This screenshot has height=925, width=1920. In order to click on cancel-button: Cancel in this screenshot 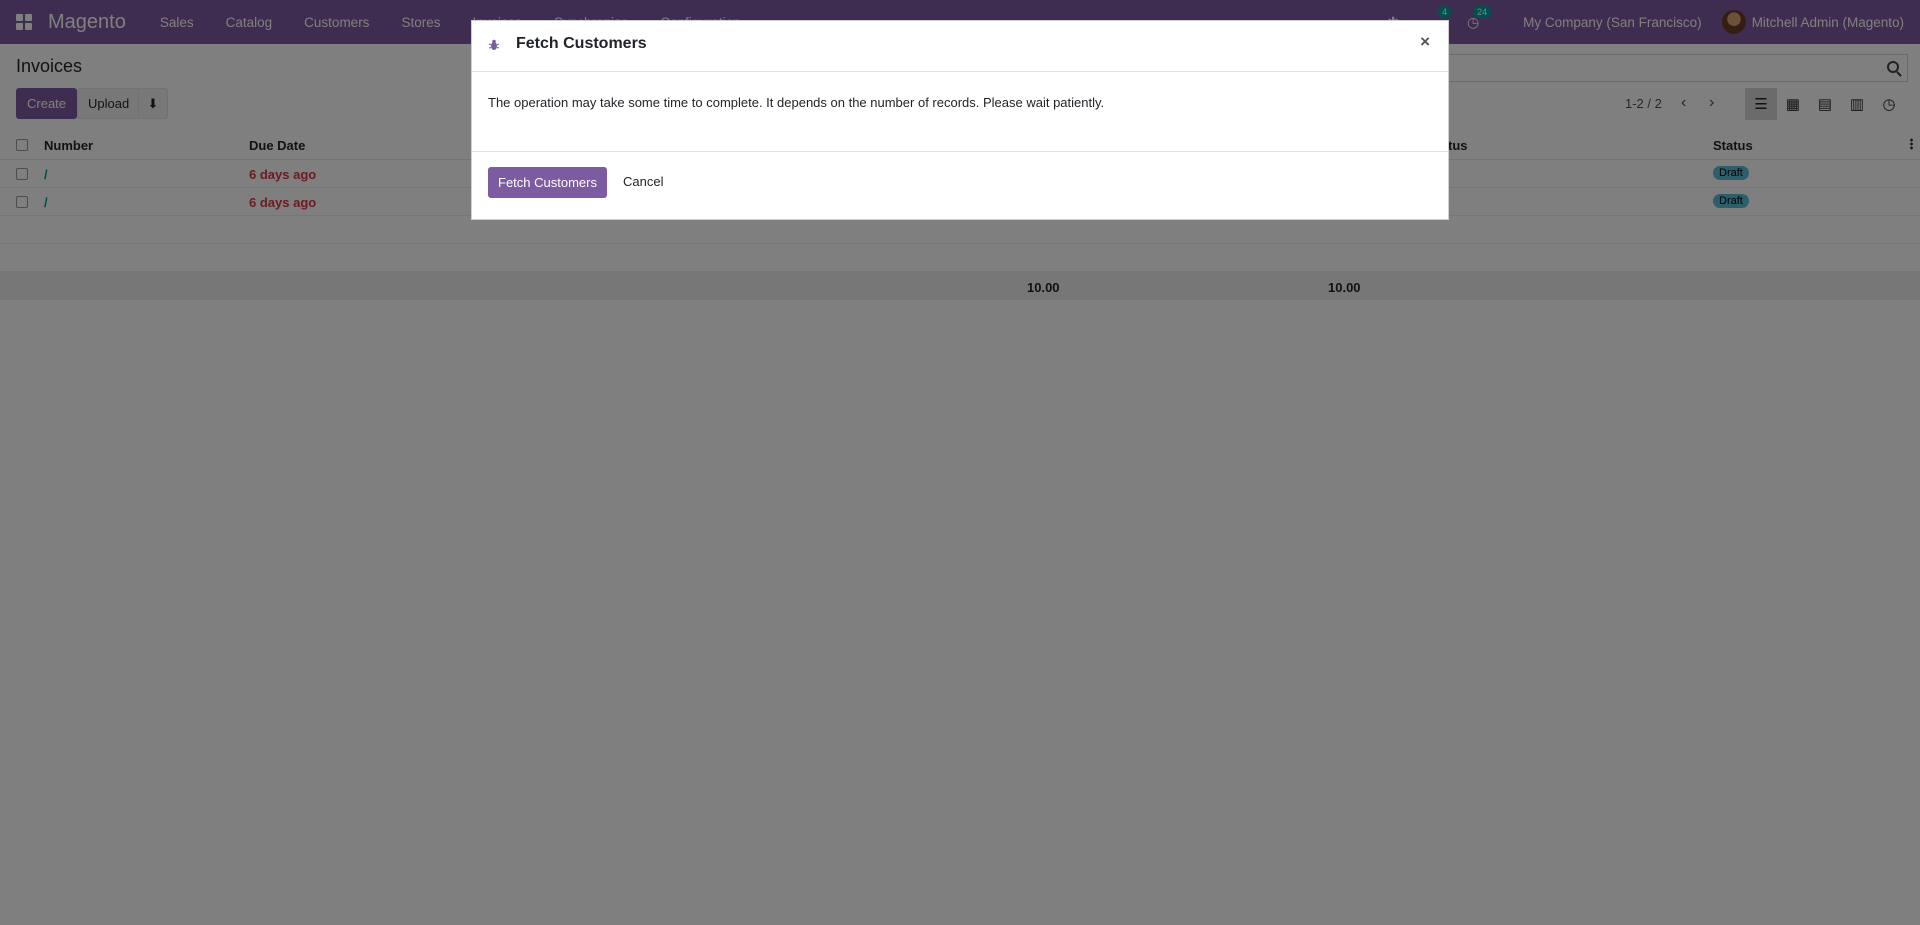, I will do `click(643, 181)`.